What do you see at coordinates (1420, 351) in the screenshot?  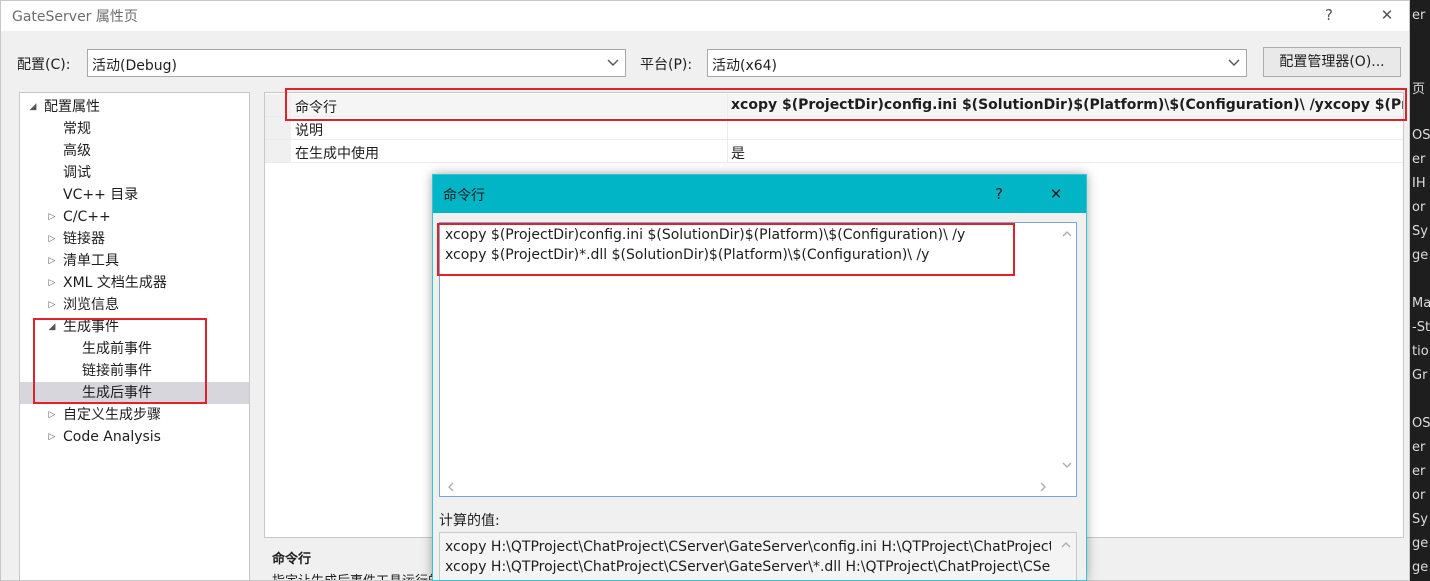 I see `background-text: tio` at bounding box center [1420, 351].